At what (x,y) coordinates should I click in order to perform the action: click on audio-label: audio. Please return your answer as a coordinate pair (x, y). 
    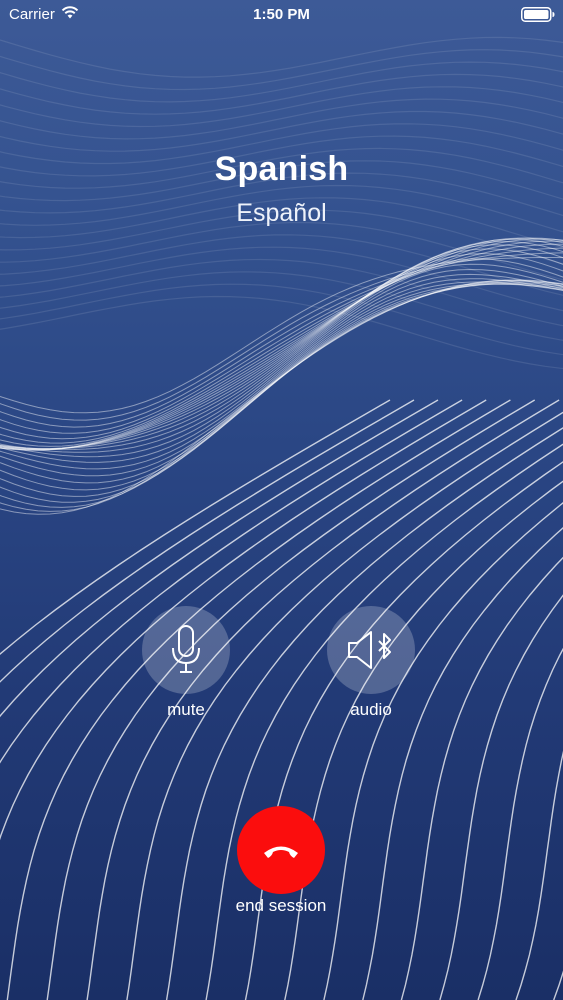
    Looking at the image, I should click on (371, 709).